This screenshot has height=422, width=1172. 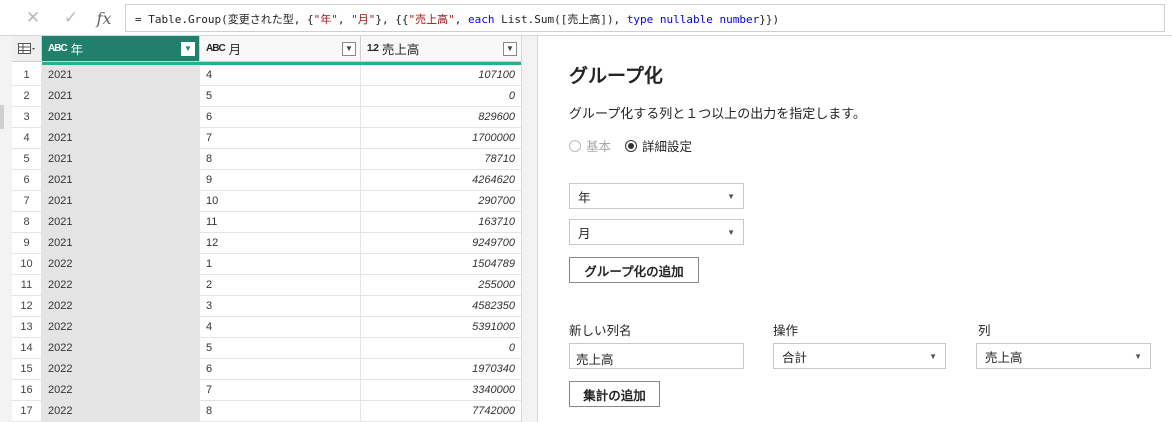 What do you see at coordinates (441, 327) in the screenshot?
I see `cell-sales: 5391000` at bounding box center [441, 327].